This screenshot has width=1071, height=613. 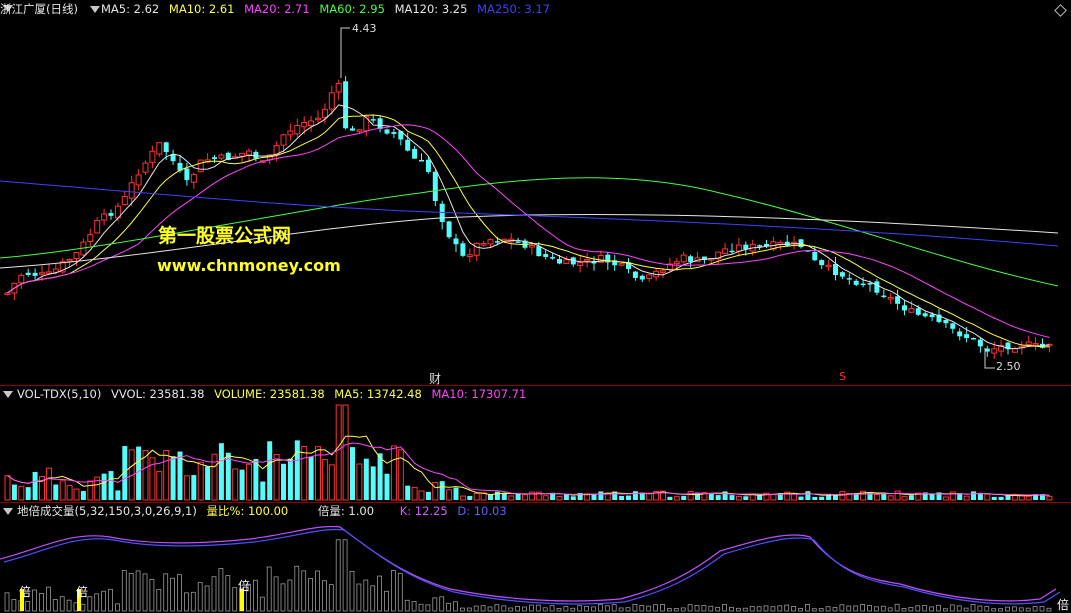 I want to click on volume-value: VOLUME: 23581.38, so click(x=269, y=394).